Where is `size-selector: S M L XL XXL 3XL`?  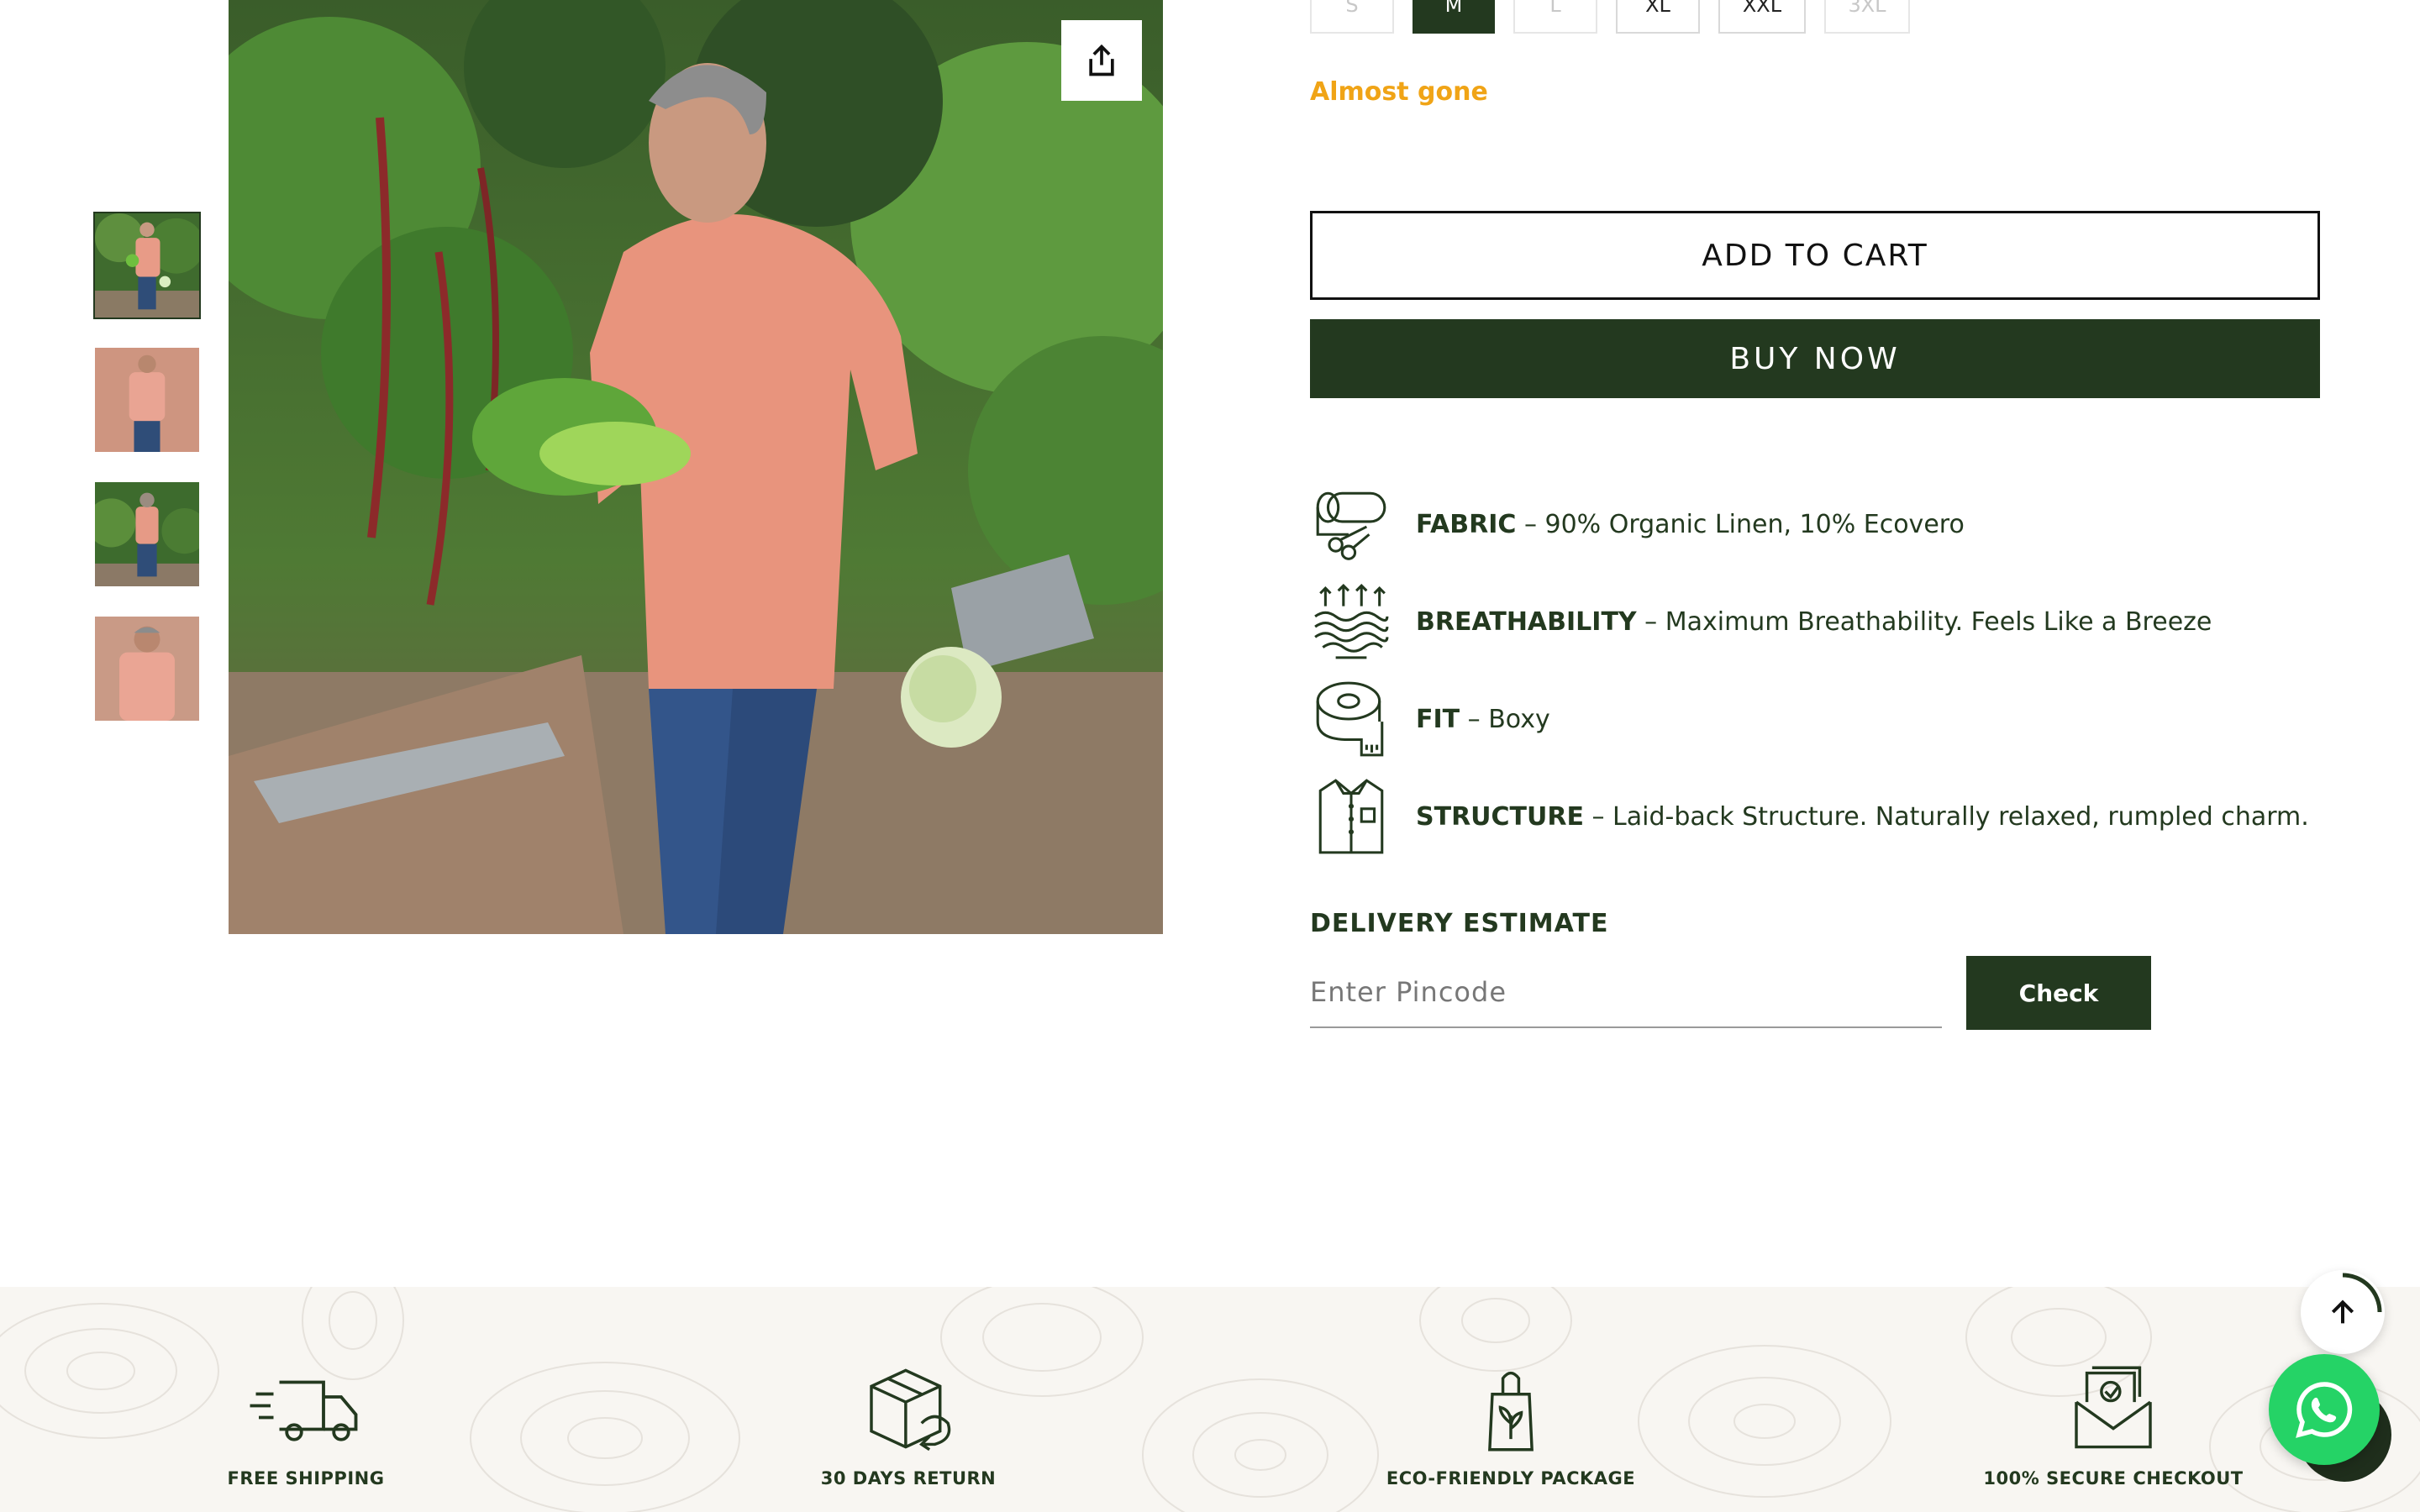 size-selector: S M L XL XXL 3XL is located at coordinates (1610, 17).